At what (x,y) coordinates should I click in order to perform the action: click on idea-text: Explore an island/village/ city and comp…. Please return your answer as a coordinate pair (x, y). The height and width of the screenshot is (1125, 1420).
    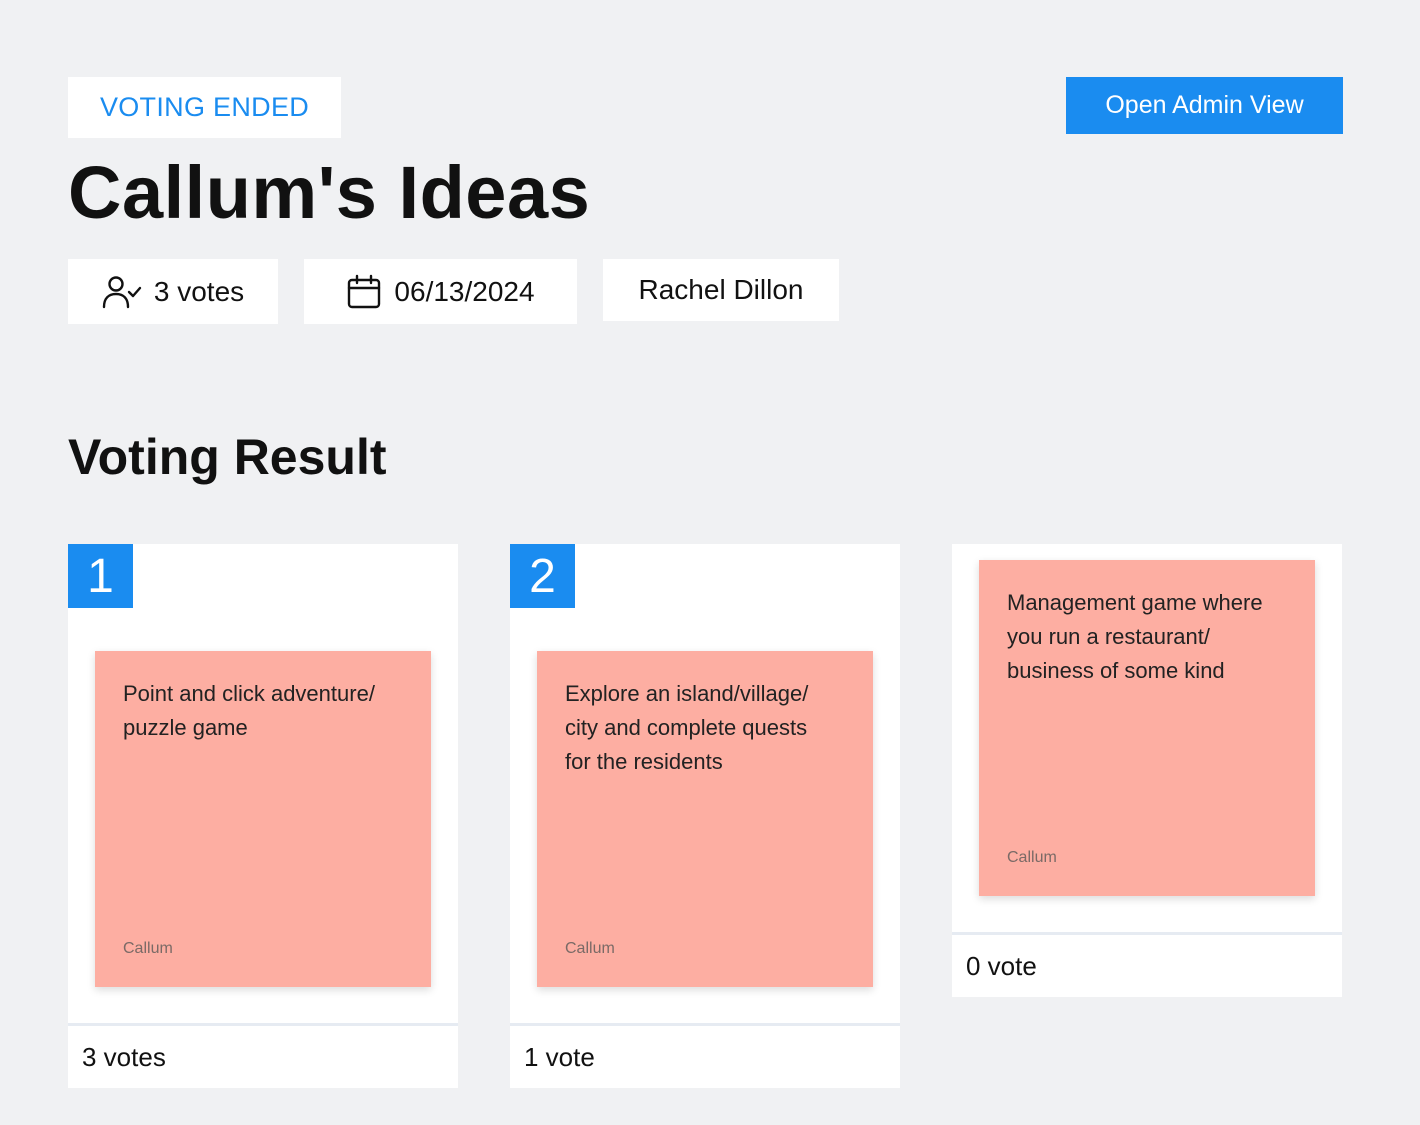
    Looking at the image, I should click on (687, 727).